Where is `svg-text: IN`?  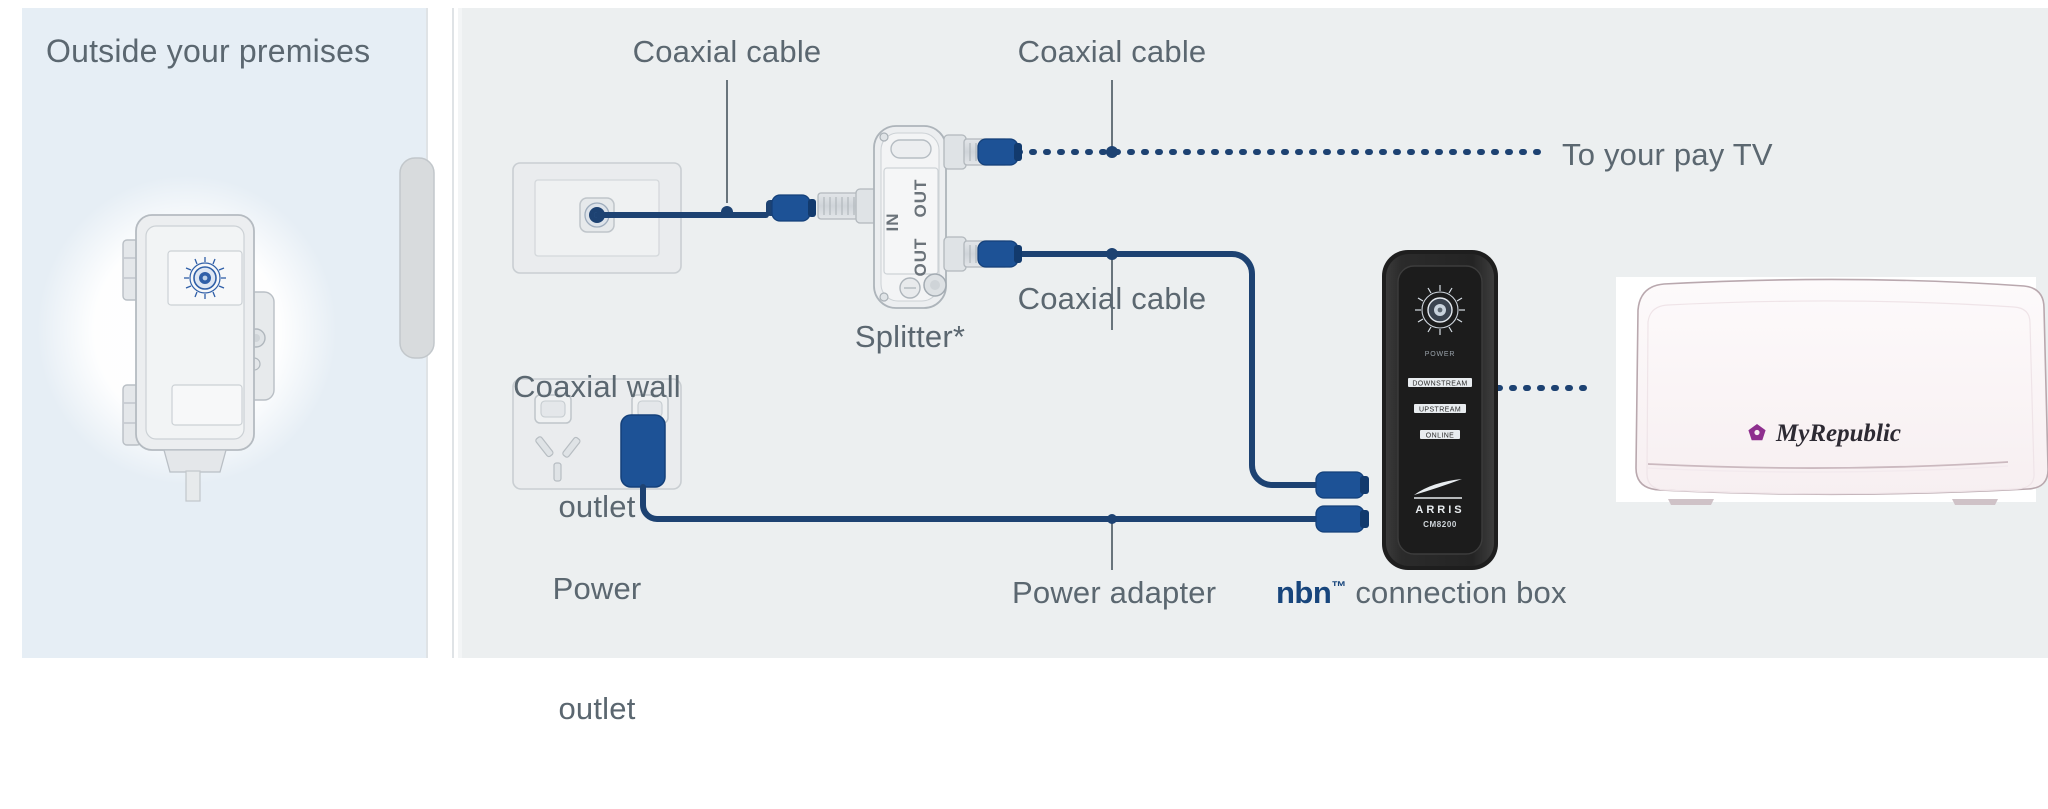 svg-text: IN is located at coordinates (892, 222).